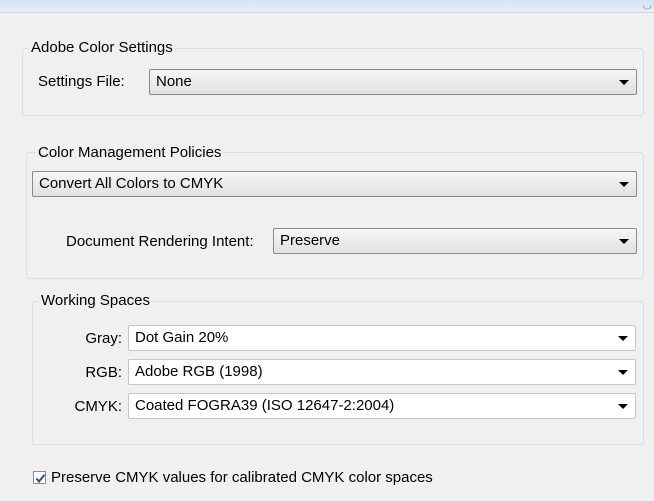  What do you see at coordinates (393, 82) in the screenshot?
I see `settings-file-dropdown: None` at bounding box center [393, 82].